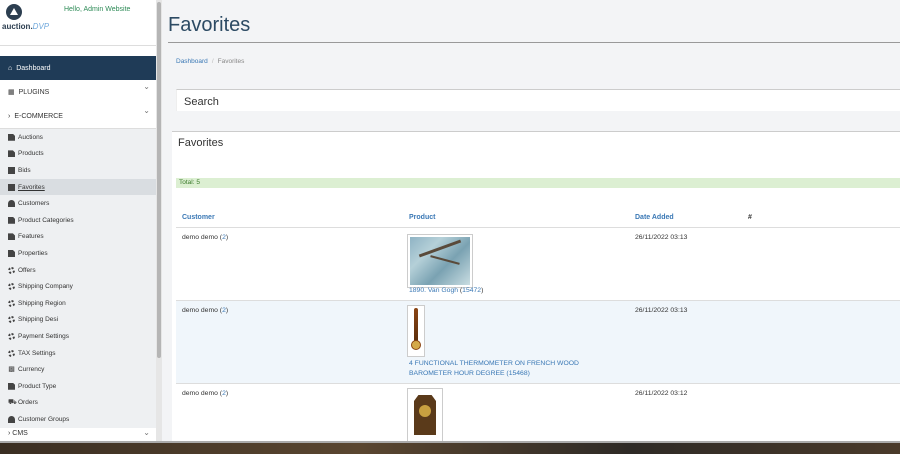  What do you see at coordinates (538, 183) in the screenshot?
I see `total-count-bar: Total: 5` at bounding box center [538, 183].